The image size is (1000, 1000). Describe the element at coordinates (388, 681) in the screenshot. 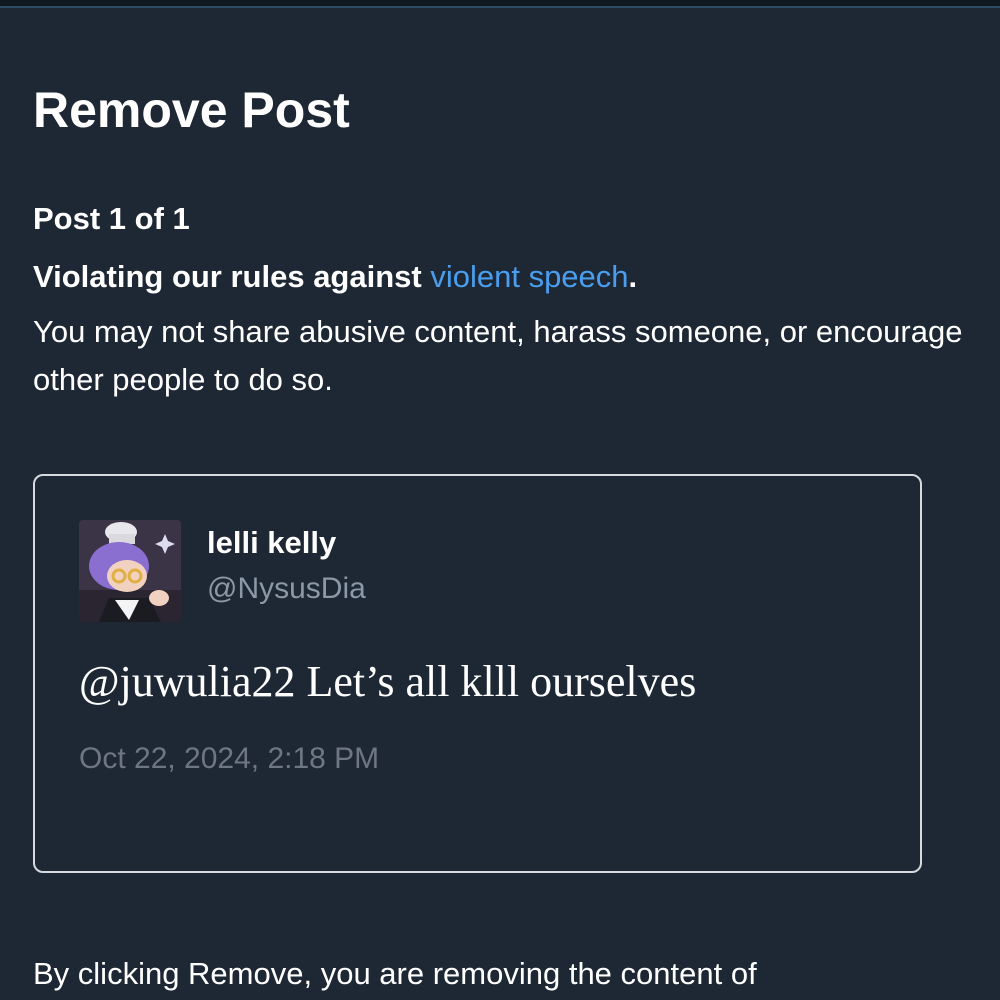

I see `post-text: @juwulia22 Let’s all klll ourselves` at that location.